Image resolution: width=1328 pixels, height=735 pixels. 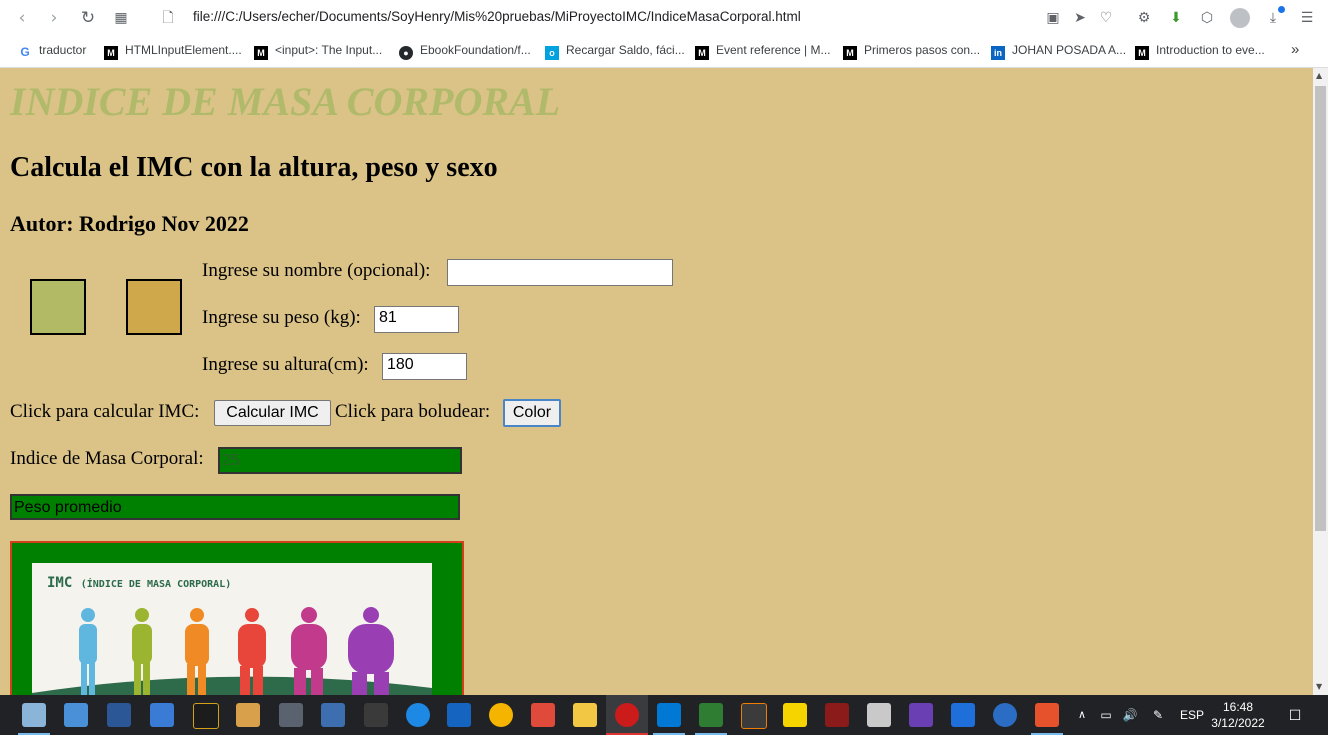 What do you see at coordinates (552, 53) in the screenshot?
I see `recarga-icon: o` at bounding box center [552, 53].